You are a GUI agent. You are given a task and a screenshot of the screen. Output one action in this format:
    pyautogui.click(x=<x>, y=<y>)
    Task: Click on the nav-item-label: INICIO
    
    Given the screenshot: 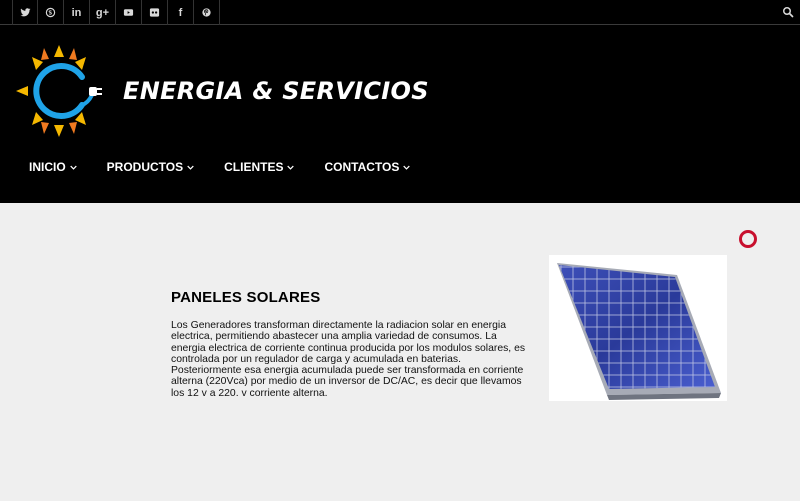 What is the action you would take?
    pyautogui.click(x=47, y=167)
    